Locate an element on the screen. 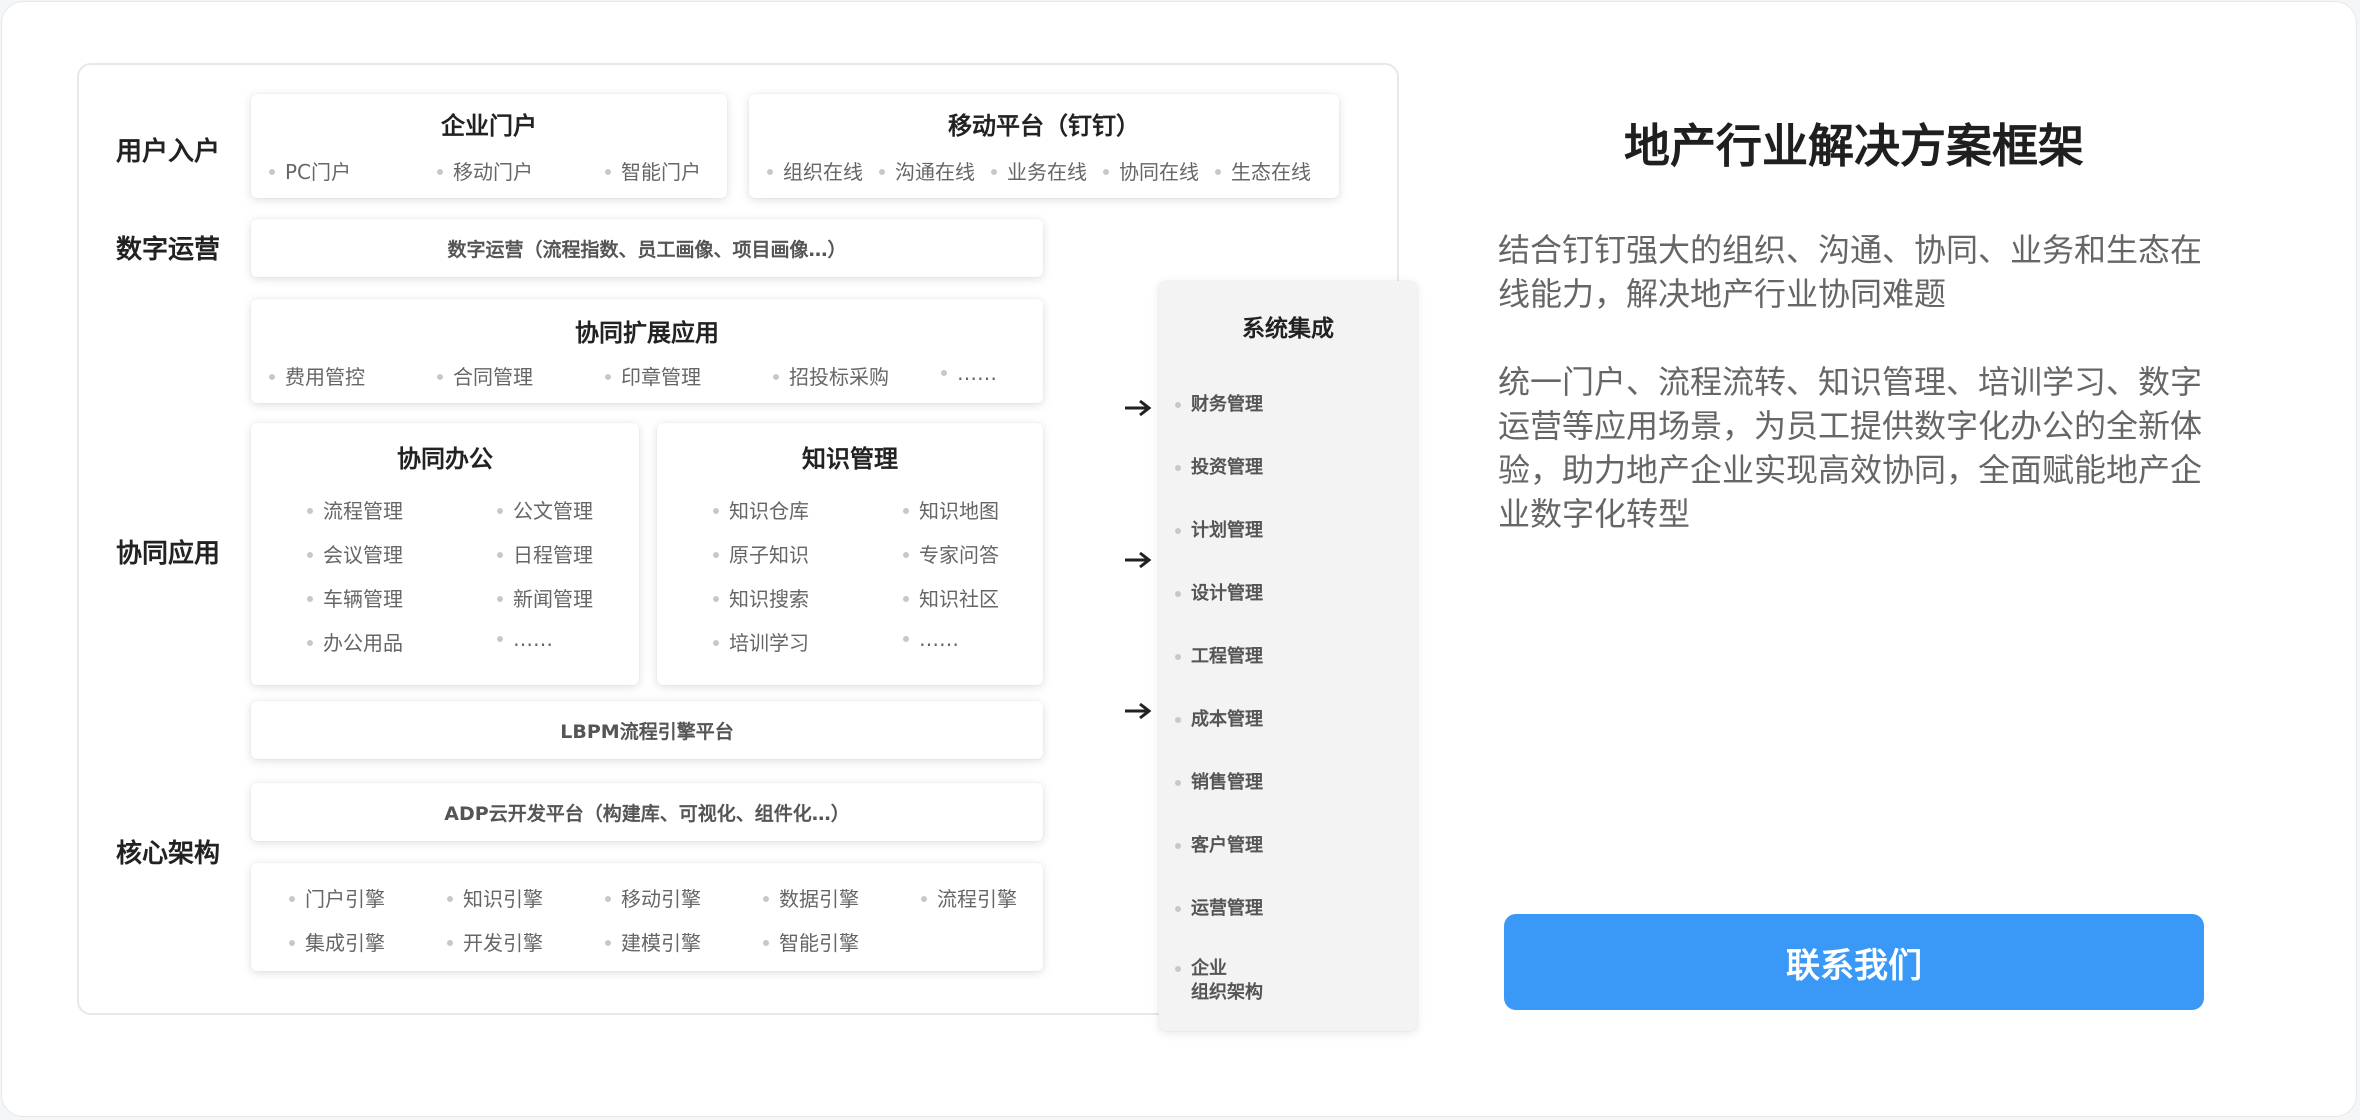 Image resolution: width=2360 pixels, height=1120 pixels. office-item: 会议管理 is located at coordinates (355, 553).